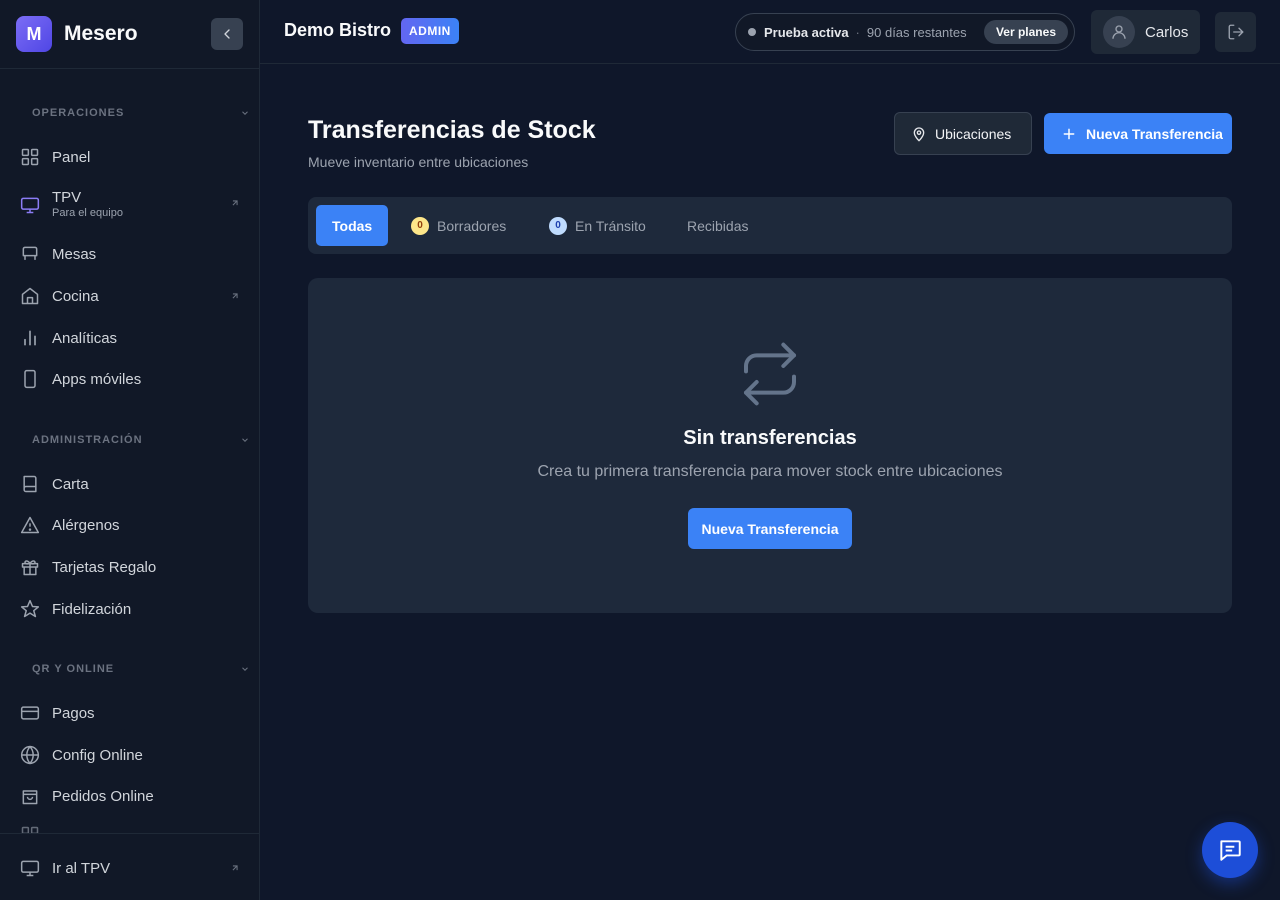 Image resolution: width=1280 pixels, height=900 pixels. Describe the element at coordinates (81, 868) in the screenshot. I see `go-to-tpv-label: Ir al TPV` at that location.